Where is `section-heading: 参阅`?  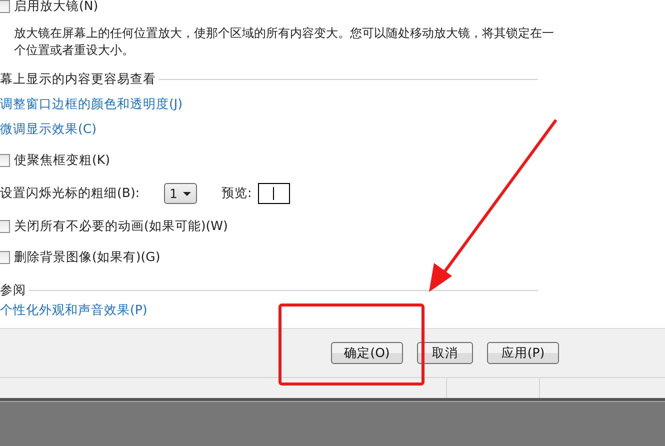 section-heading: 参阅 is located at coordinates (13, 290).